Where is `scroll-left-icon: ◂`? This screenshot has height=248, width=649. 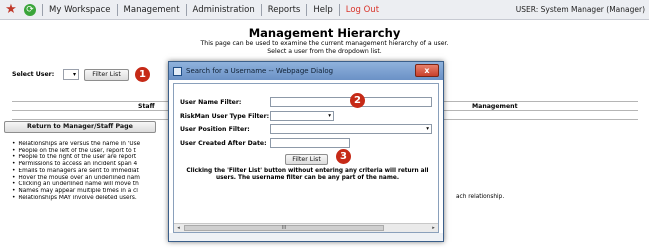
scroll-left-icon: ◂ is located at coordinates (178, 228).